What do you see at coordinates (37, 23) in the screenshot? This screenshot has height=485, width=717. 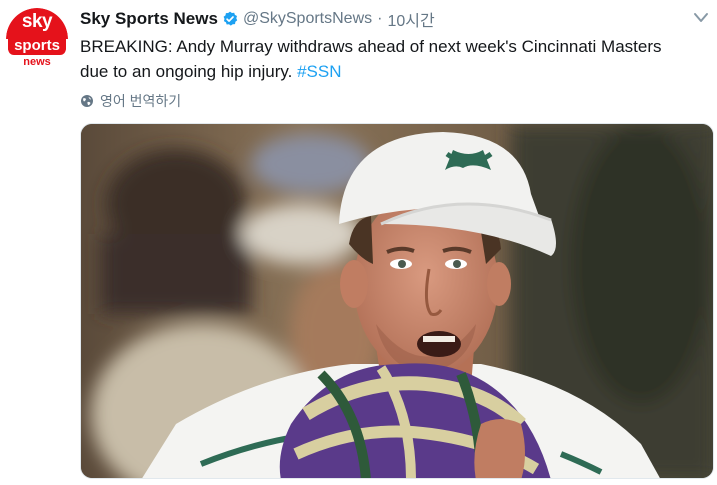 I see `avatar-sky-text: sky` at bounding box center [37, 23].